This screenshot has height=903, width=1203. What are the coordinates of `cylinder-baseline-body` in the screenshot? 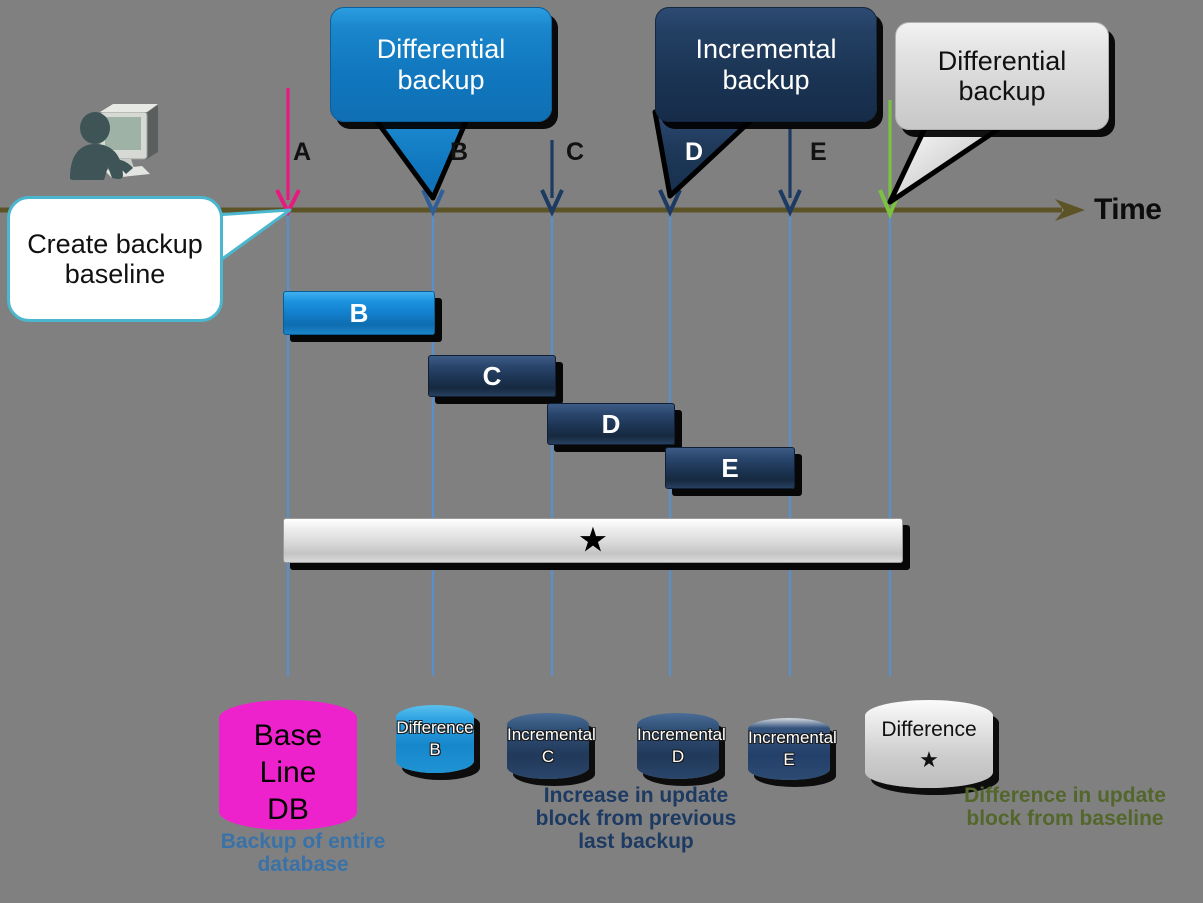 It's located at (288, 765).